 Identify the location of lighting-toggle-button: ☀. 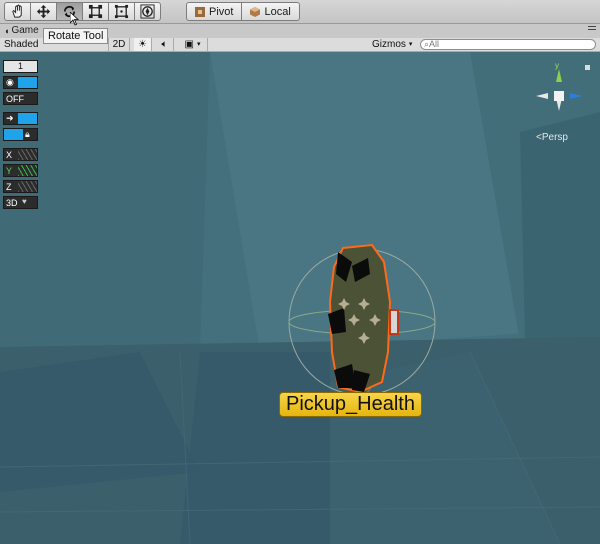
(143, 44).